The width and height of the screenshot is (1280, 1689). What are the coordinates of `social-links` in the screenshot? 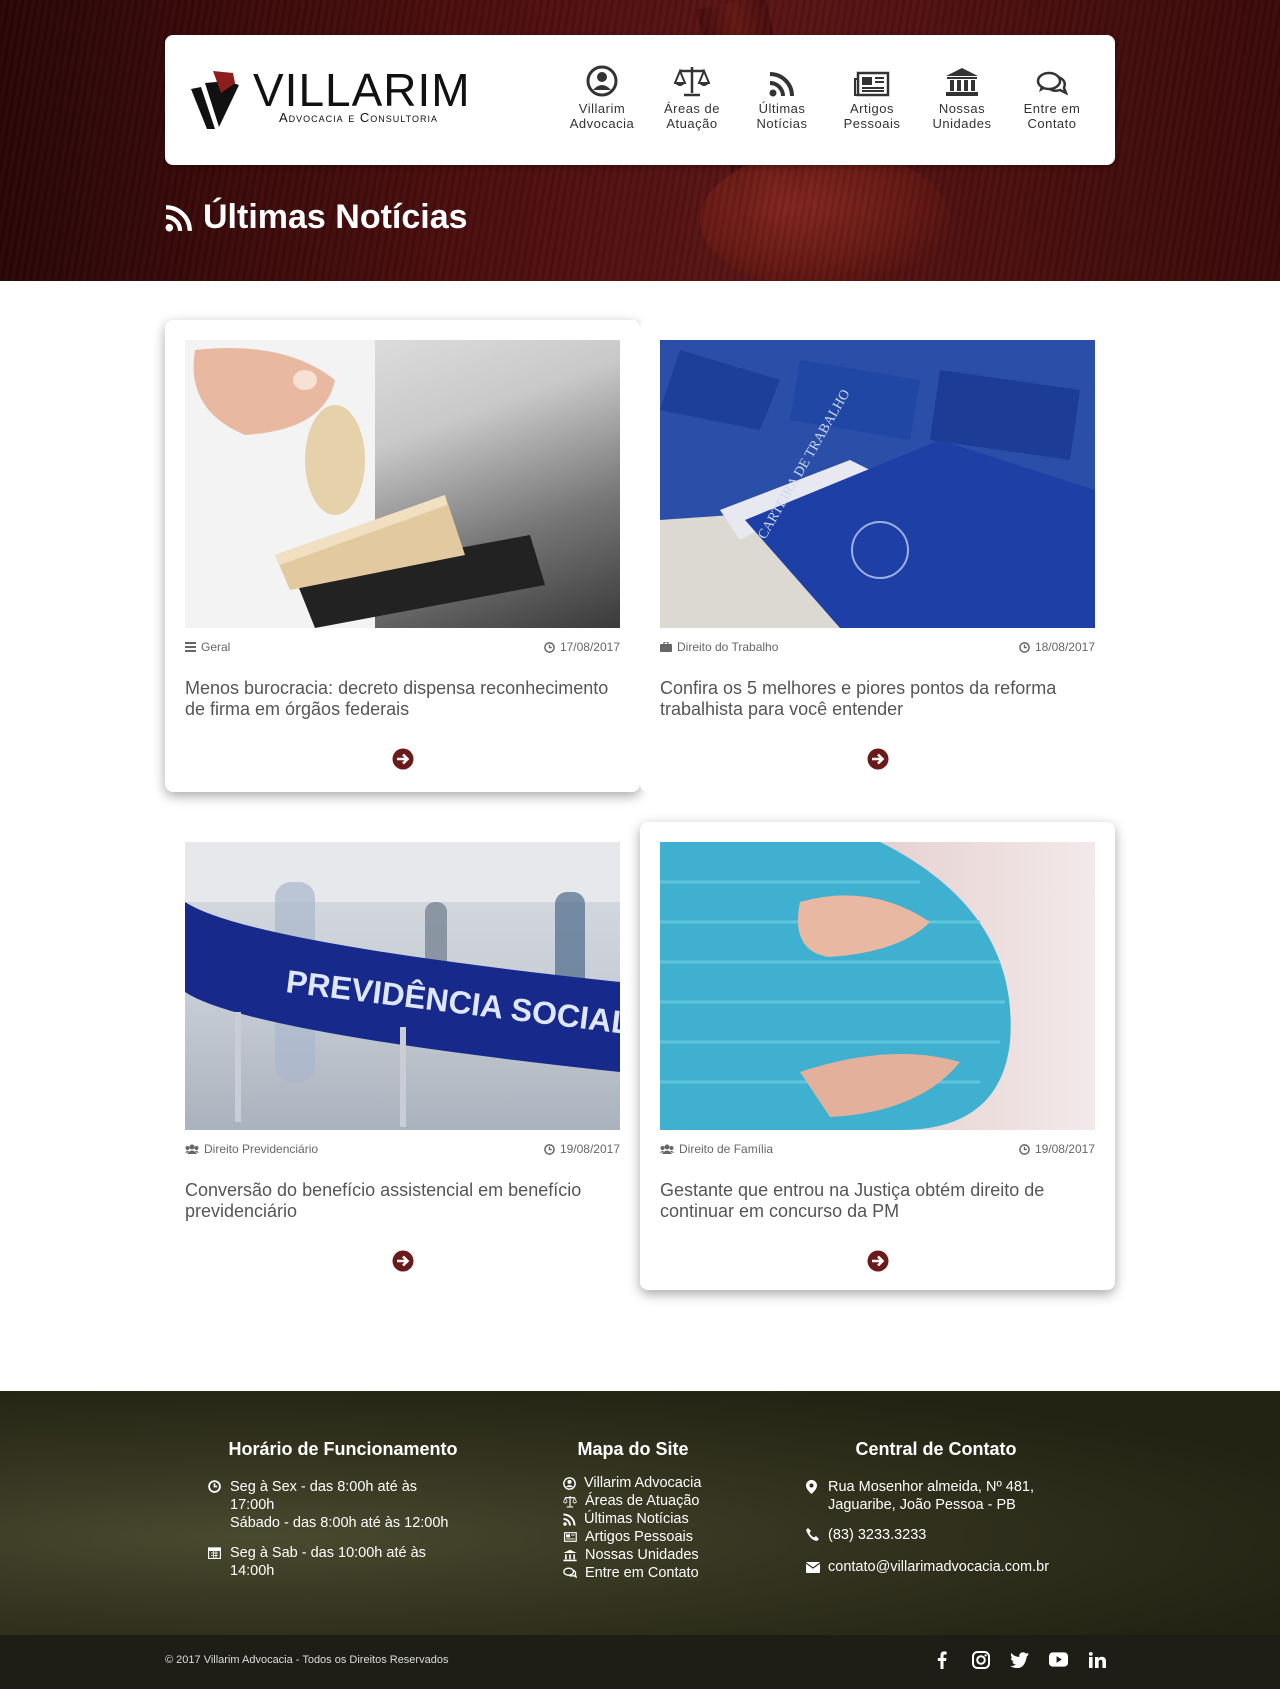 It's located at (1019, 1659).